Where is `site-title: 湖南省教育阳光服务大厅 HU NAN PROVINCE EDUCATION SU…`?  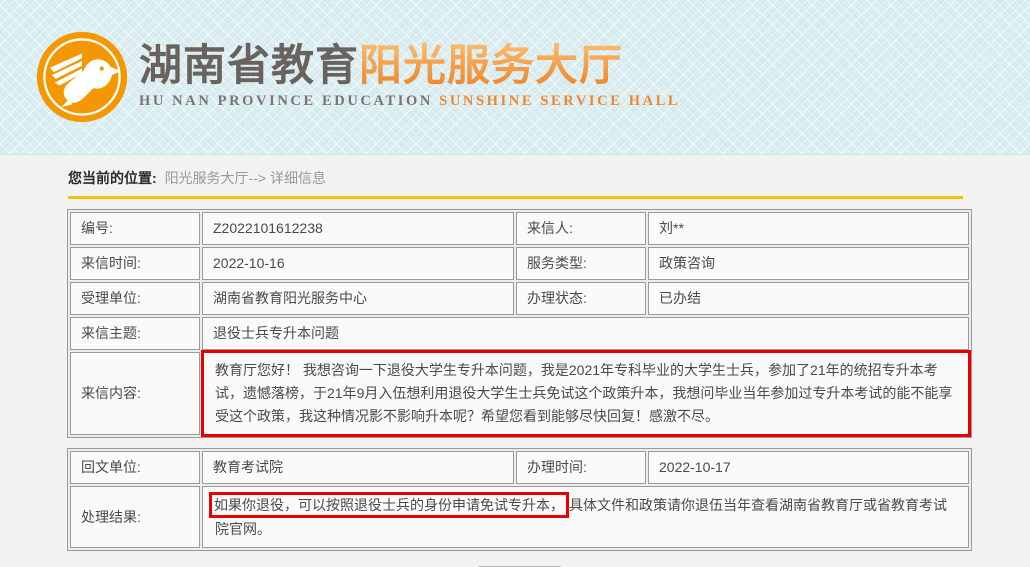
site-title: 湖南省教育阳光服务大厅 HU NAN PROVINCE EDUCATION SU… is located at coordinates (409, 76).